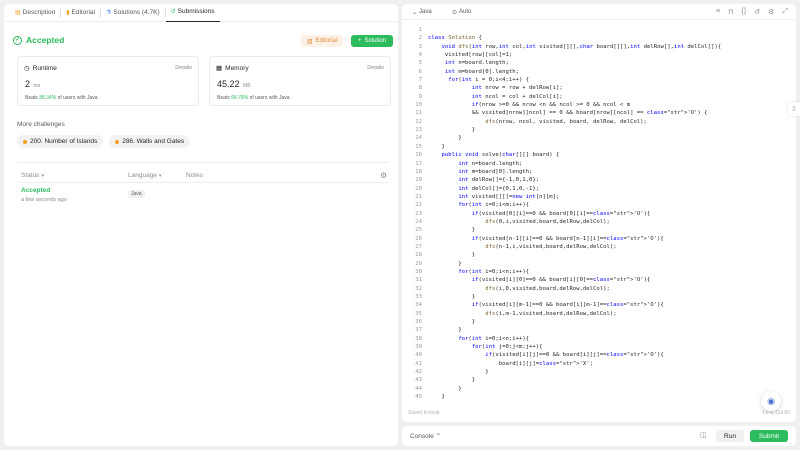 The height and width of the screenshot is (450, 800). I want to click on reset-icon: ↺, so click(757, 12).